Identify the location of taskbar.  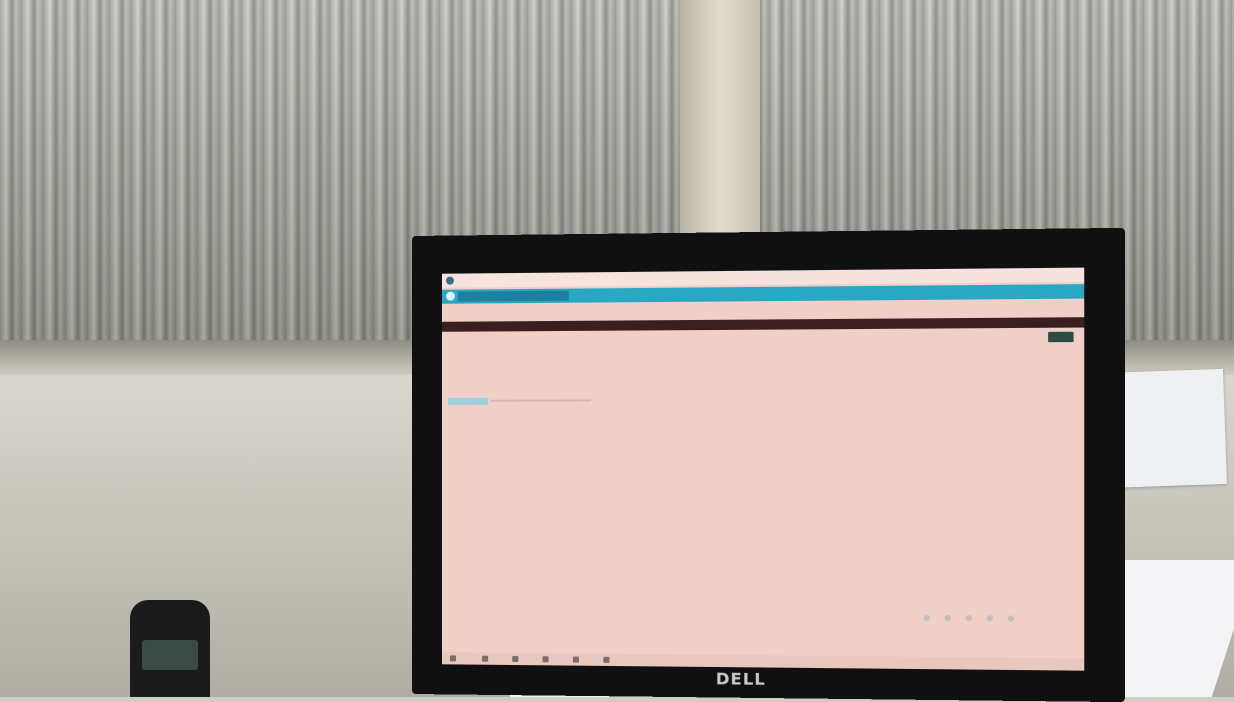
(763, 661).